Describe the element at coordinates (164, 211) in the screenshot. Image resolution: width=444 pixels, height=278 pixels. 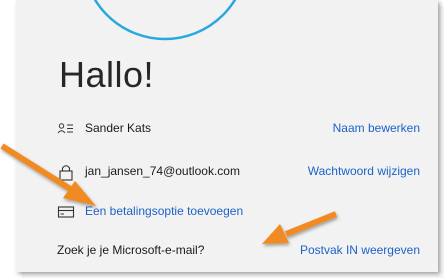
I see `add-billing-link: Een betalingsoptie toevoegen` at that location.